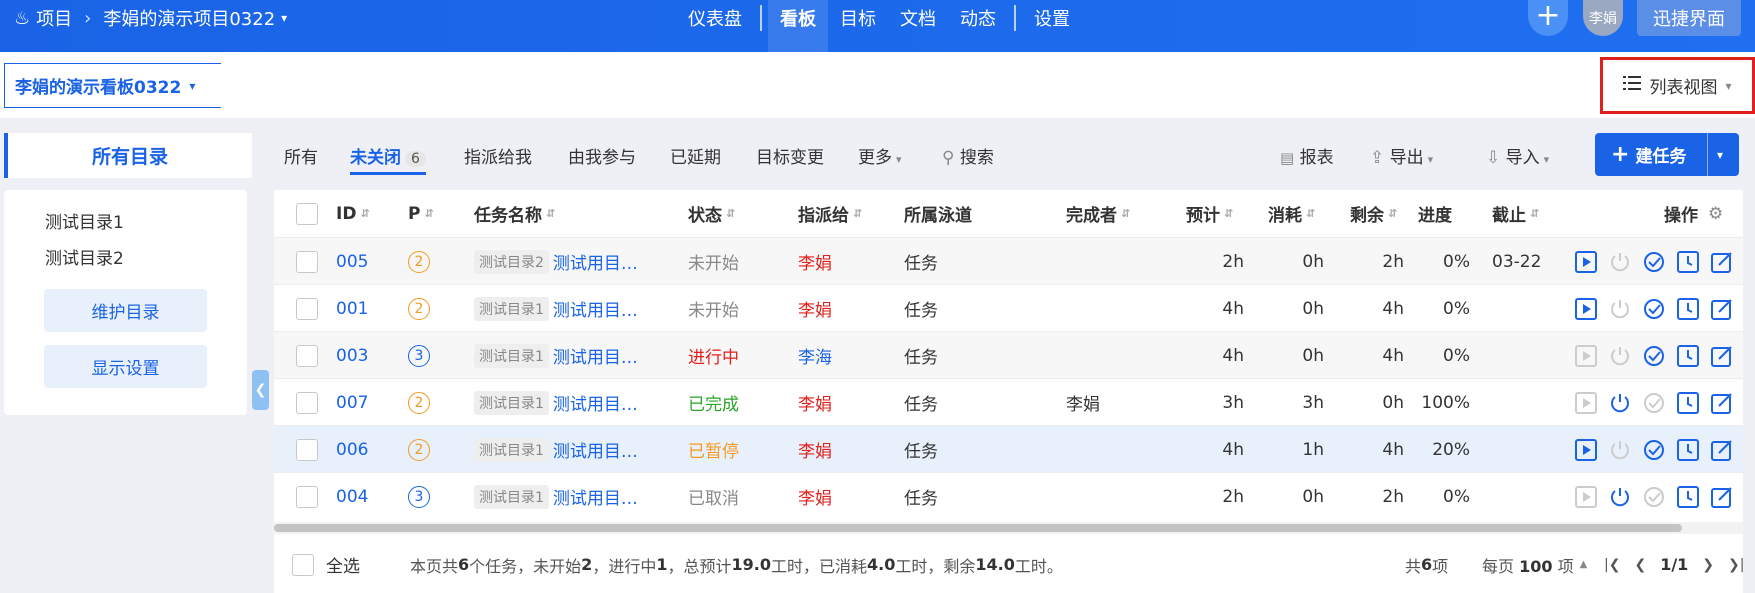  What do you see at coordinates (84, 220) in the screenshot?
I see `sidebar-dir-1: 测试目录1` at bounding box center [84, 220].